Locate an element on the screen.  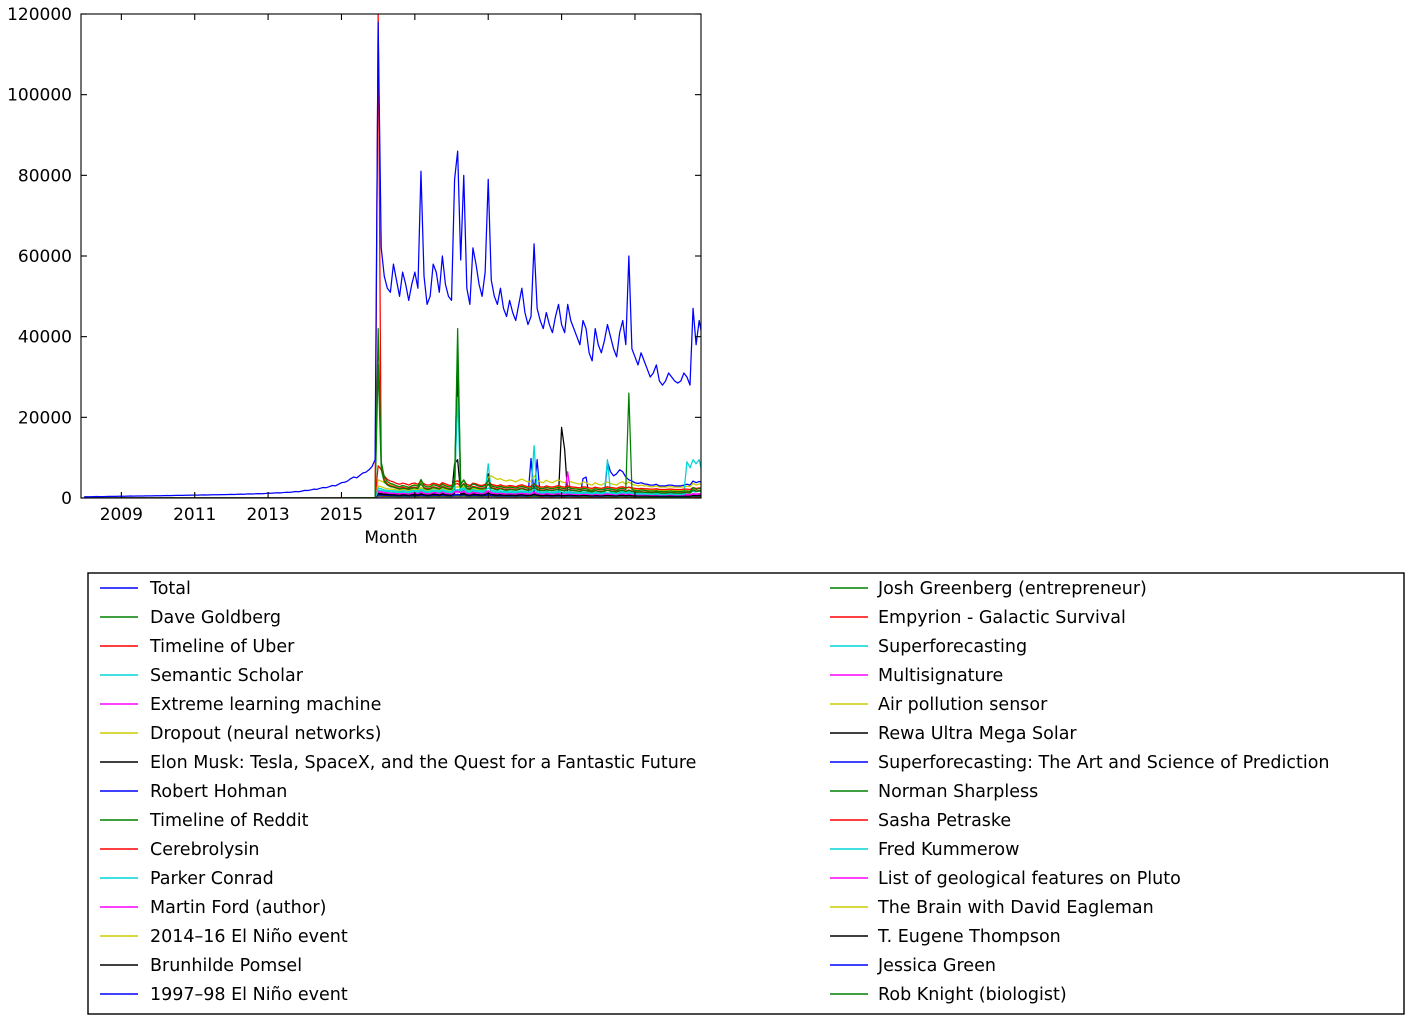
legend-label: Rewa Ultra Mega Solar is located at coordinates (977, 734).